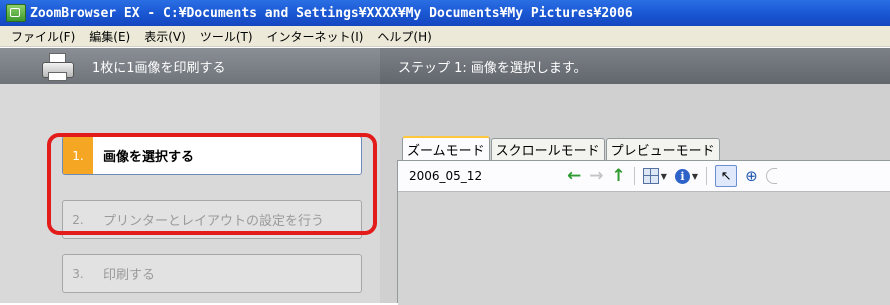 The width and height of the screenshot is (890, 305). I want to click on printer-icon, so click(57, 66).